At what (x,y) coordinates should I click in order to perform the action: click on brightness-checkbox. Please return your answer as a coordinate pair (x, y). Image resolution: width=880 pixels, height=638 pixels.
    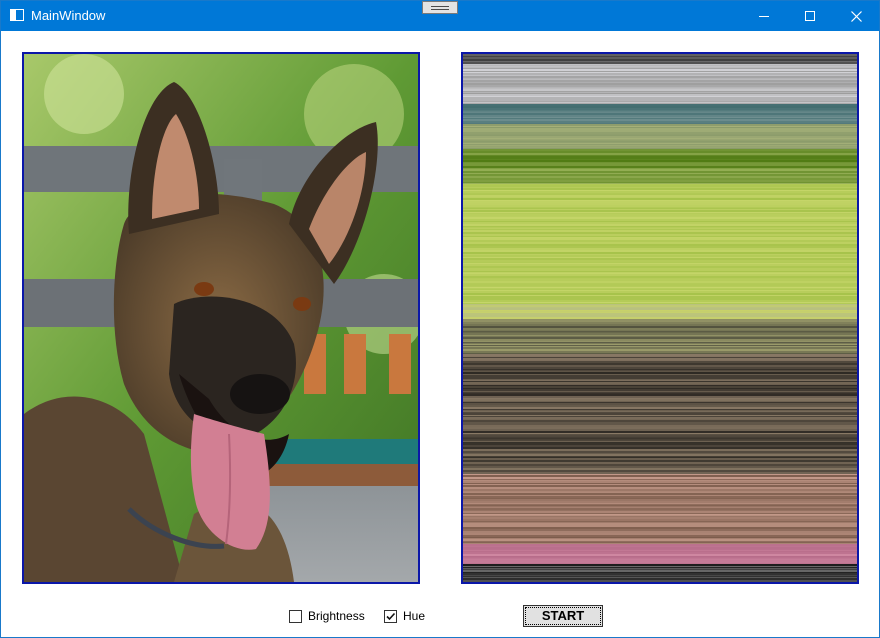
    Looking at the image, I should click on (295, 616).